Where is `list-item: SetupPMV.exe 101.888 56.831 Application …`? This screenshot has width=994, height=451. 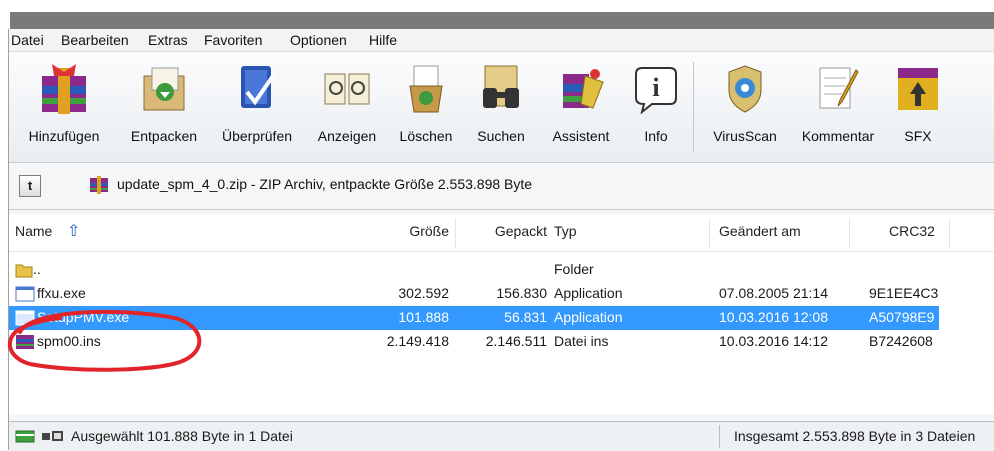
list-item: SetupPMV.exe 101.888 56.831 Application … is located at coordinates (474, 318).